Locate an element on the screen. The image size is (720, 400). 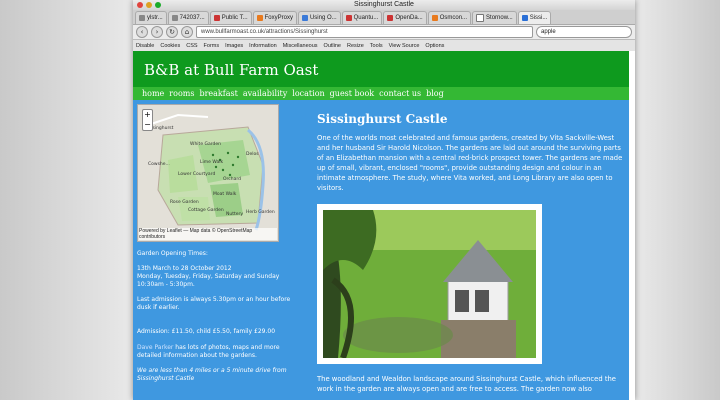
wikipedia-icon is located at coordinates (480, 18).